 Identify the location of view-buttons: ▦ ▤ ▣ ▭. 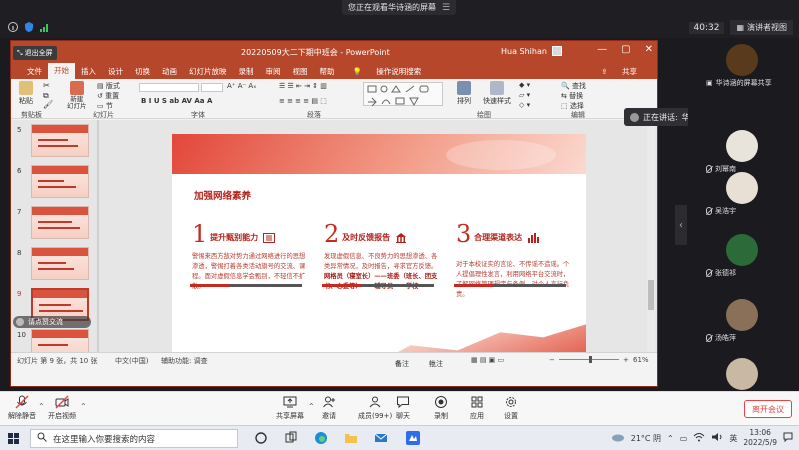
(487, 360).